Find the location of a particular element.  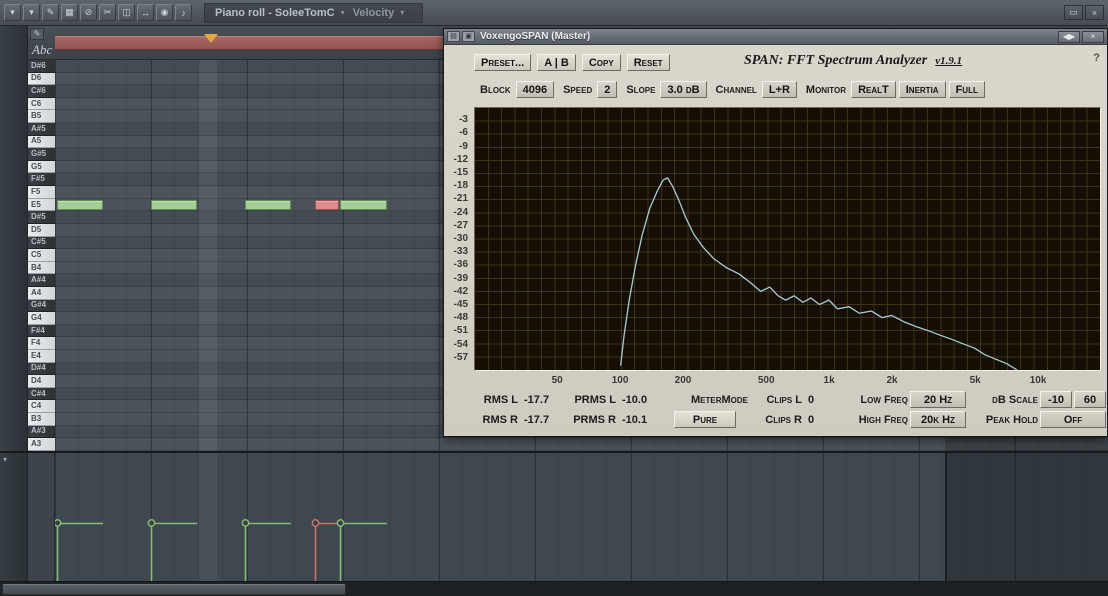

speed-button: 2 is located at coordinates (607, 89).